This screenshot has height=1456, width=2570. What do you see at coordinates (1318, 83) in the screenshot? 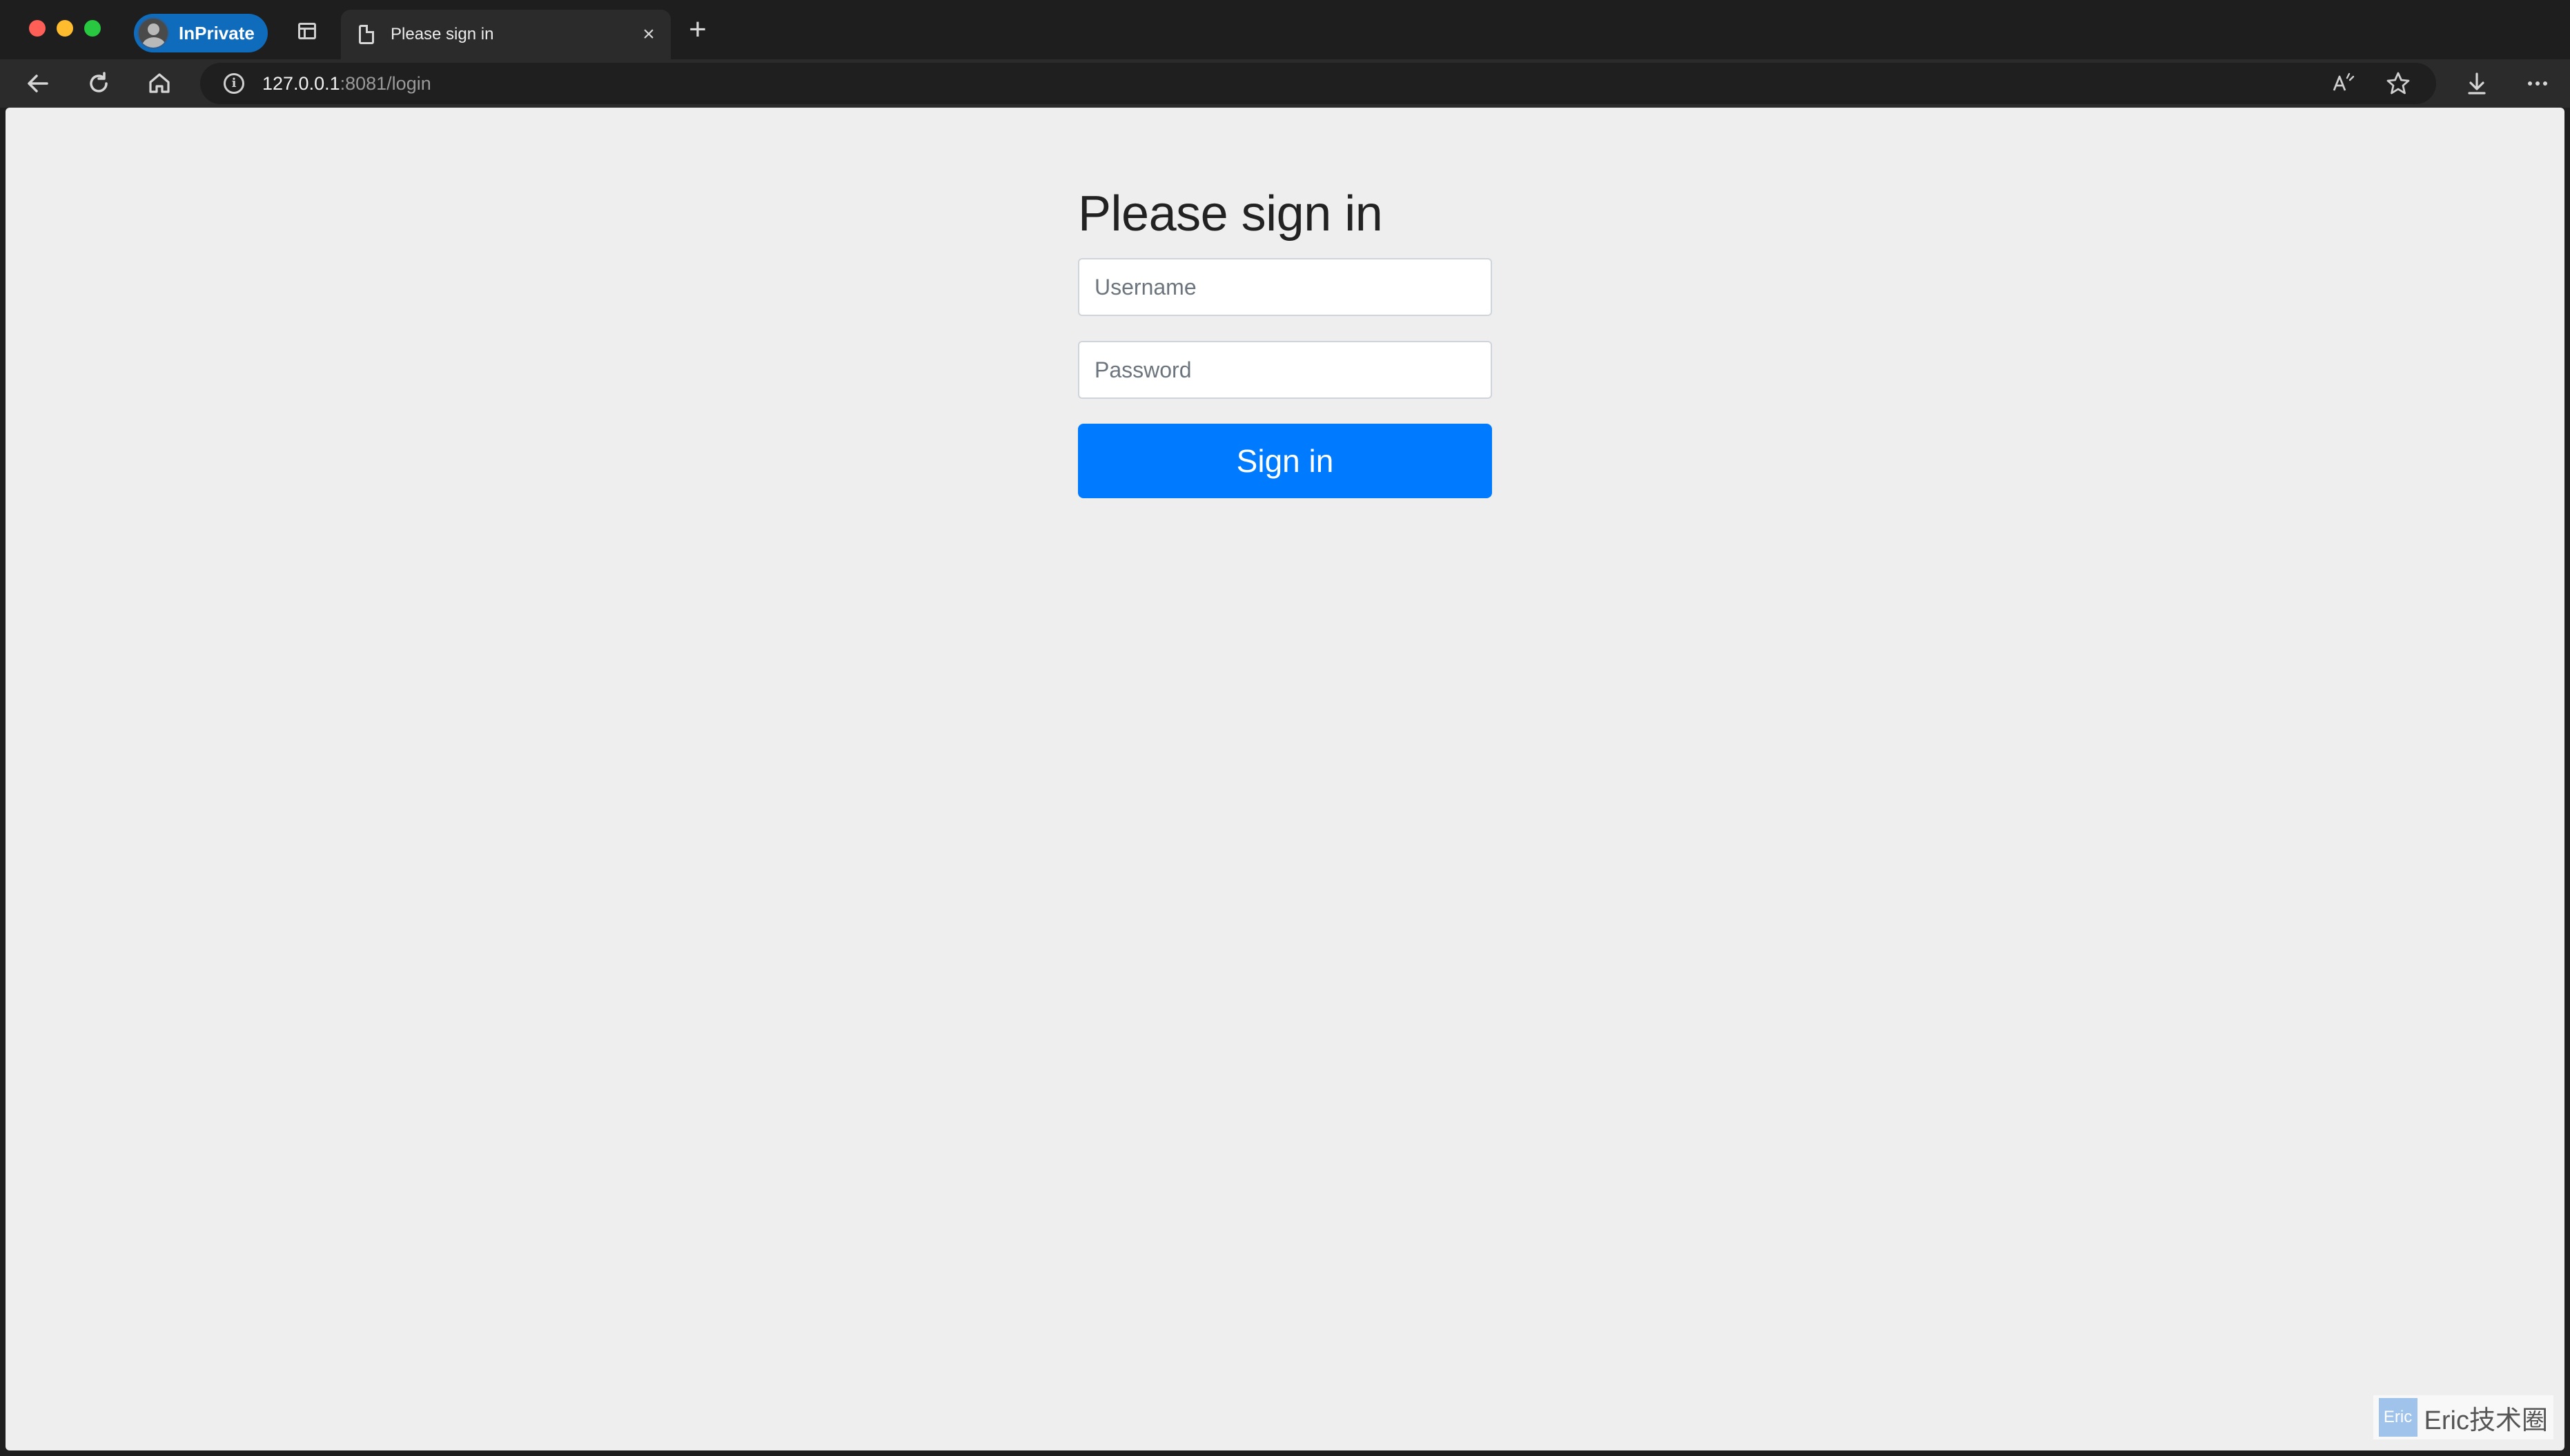
I see `address-bar: i 127.0.0.1:8081/login` at bounding box center [1318, 83].